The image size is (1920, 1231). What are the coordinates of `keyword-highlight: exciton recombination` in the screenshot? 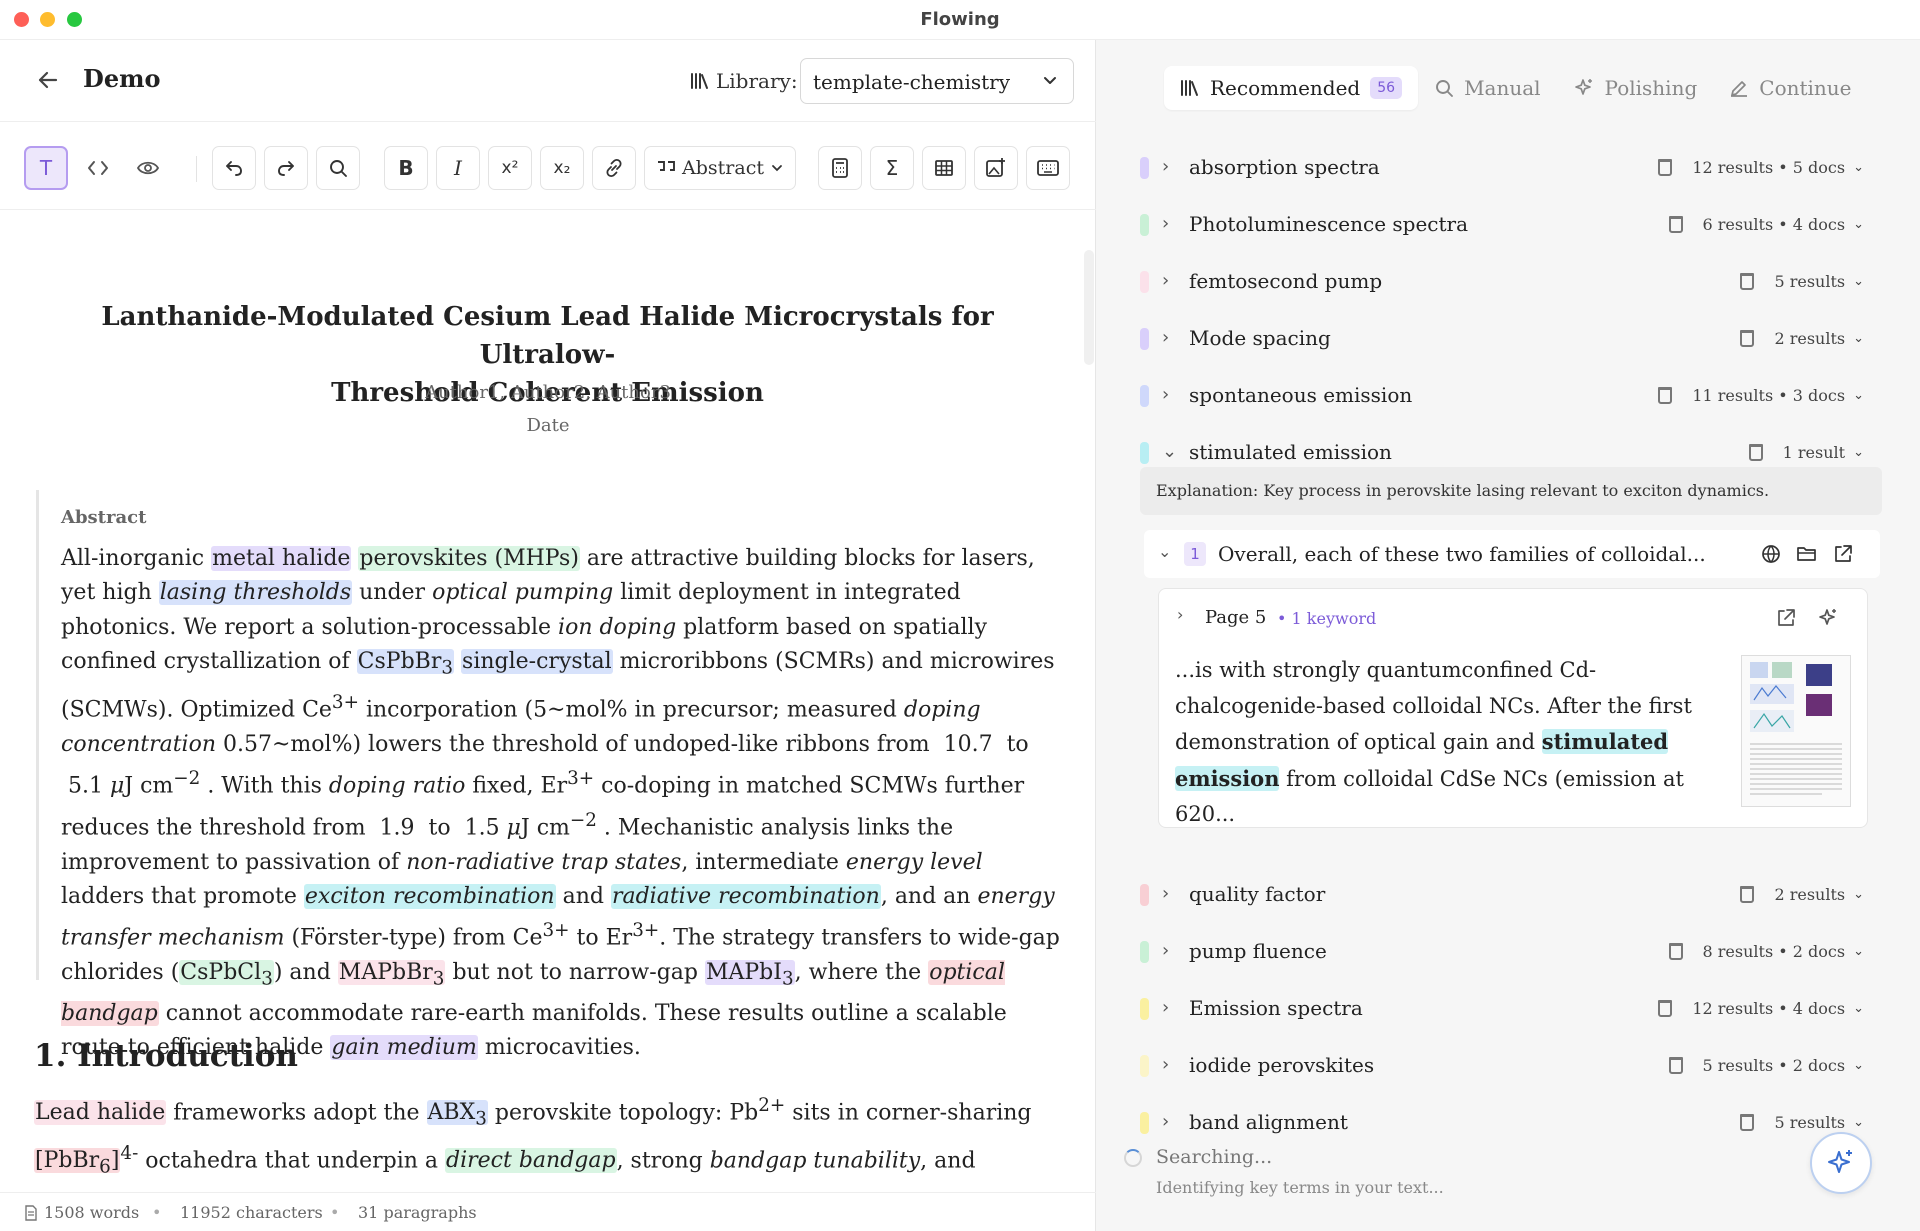 It's located at (429, 897).